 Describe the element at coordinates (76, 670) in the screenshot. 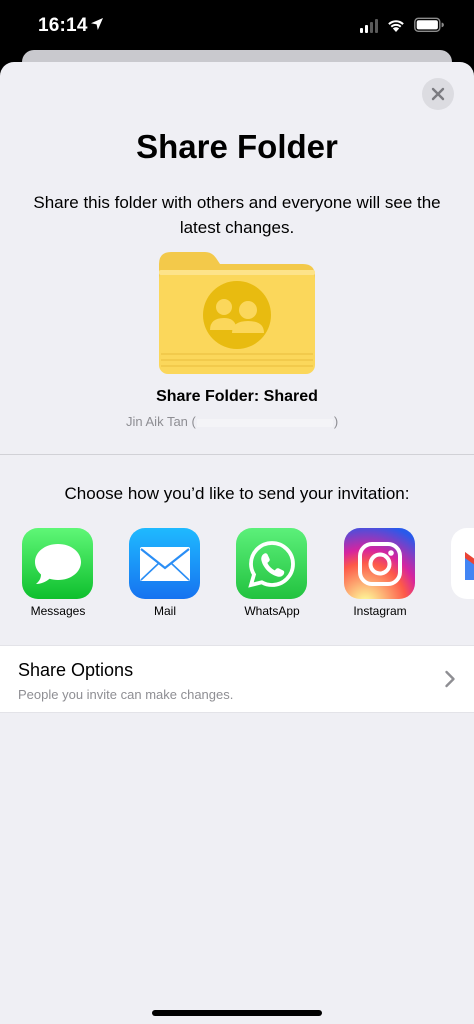

I see `share-options-title: Share Options` at that location.